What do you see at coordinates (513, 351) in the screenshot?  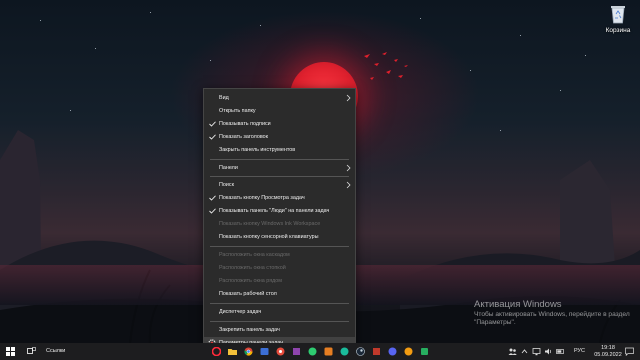 I see `people-button` at bounding box center [513, 351].